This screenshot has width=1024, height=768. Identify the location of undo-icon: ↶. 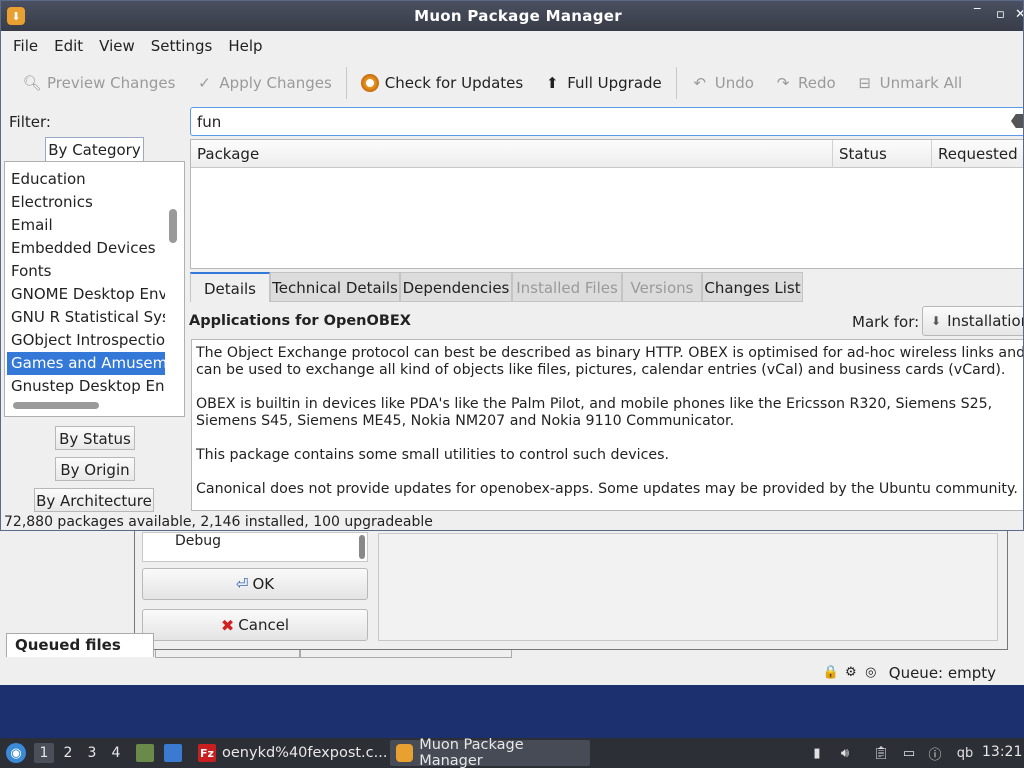
(700, 83).